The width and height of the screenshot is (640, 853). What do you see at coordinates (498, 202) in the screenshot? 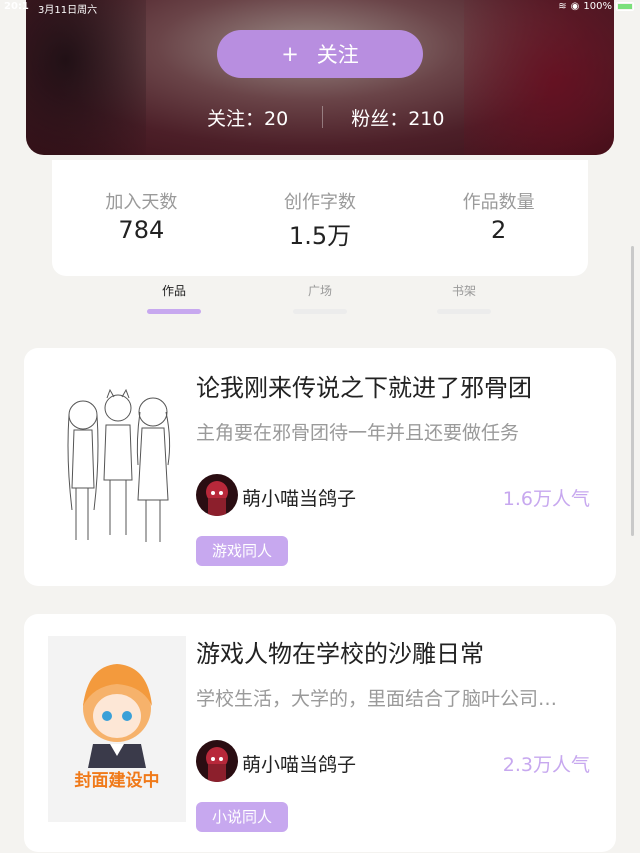
I see `stat-label: 作品数量` at bounding box center [498, 202].